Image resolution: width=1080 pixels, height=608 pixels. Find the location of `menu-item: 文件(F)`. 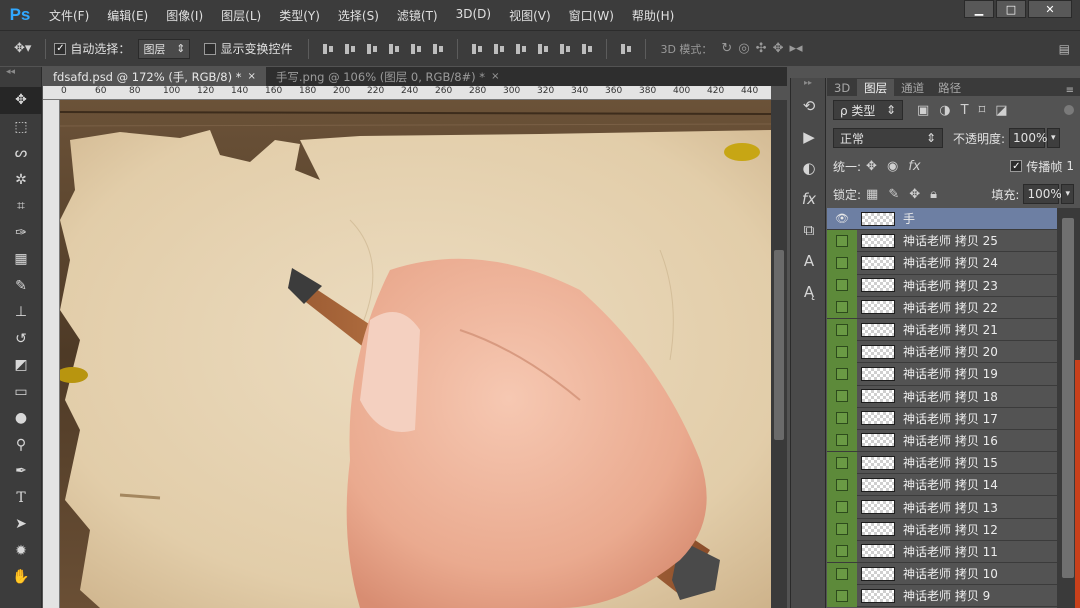

menu-item: 文件(F) is located at coordinates (69, 15).